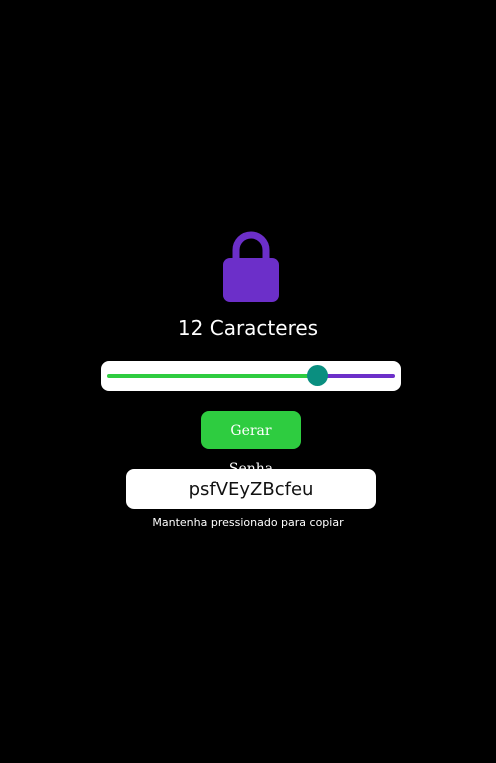  I want to click on lock-icon, so click(251, 266).